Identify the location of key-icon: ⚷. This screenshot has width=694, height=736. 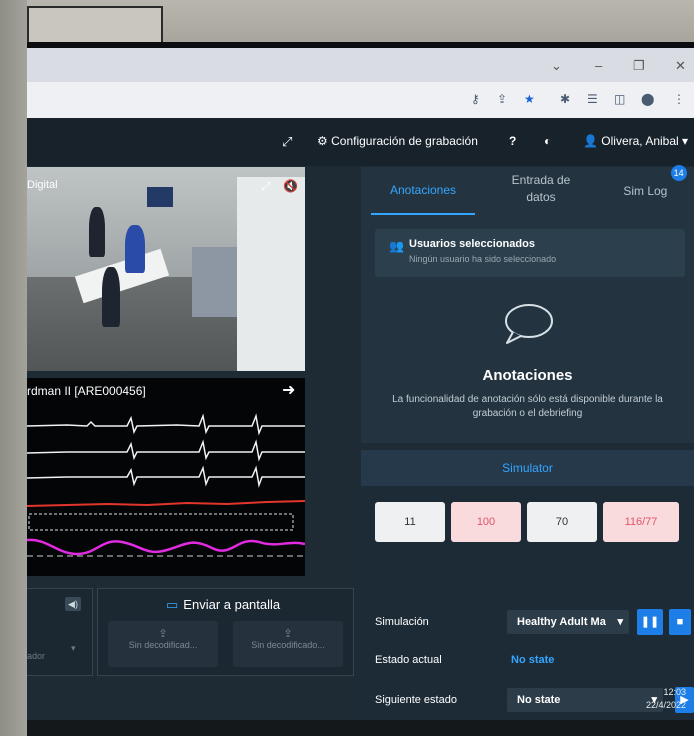
(475, 99).